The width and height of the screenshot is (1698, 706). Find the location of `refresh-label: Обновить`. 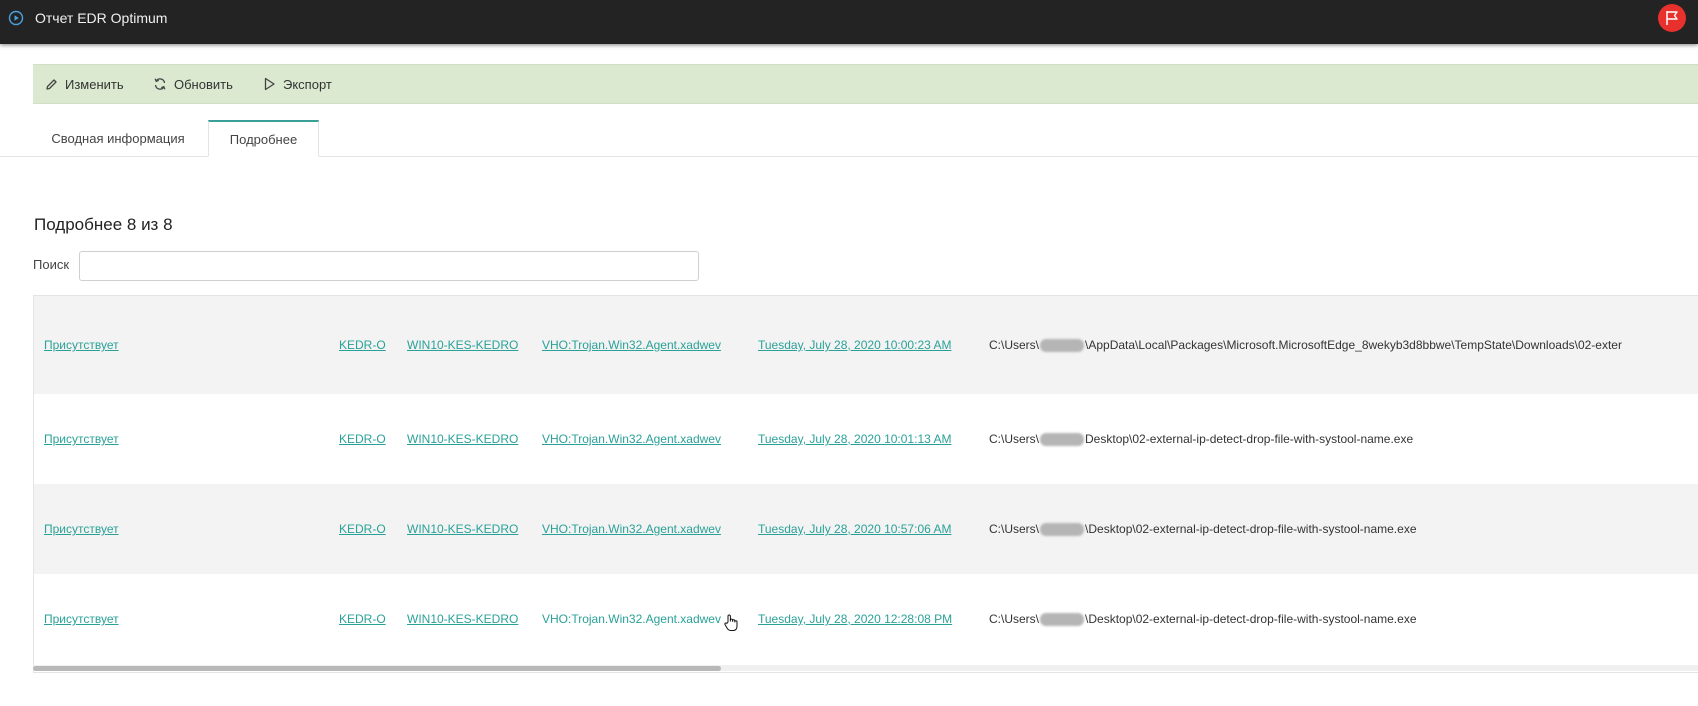

refresh-label: Обновить is located at coordinates (203, 84).